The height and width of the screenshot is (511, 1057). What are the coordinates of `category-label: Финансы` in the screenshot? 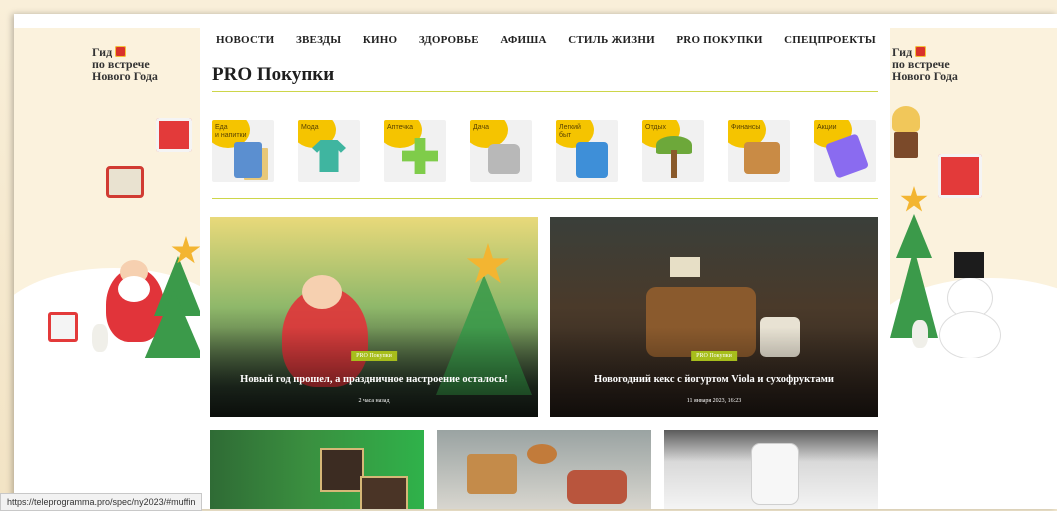 It's located at (746, 127).